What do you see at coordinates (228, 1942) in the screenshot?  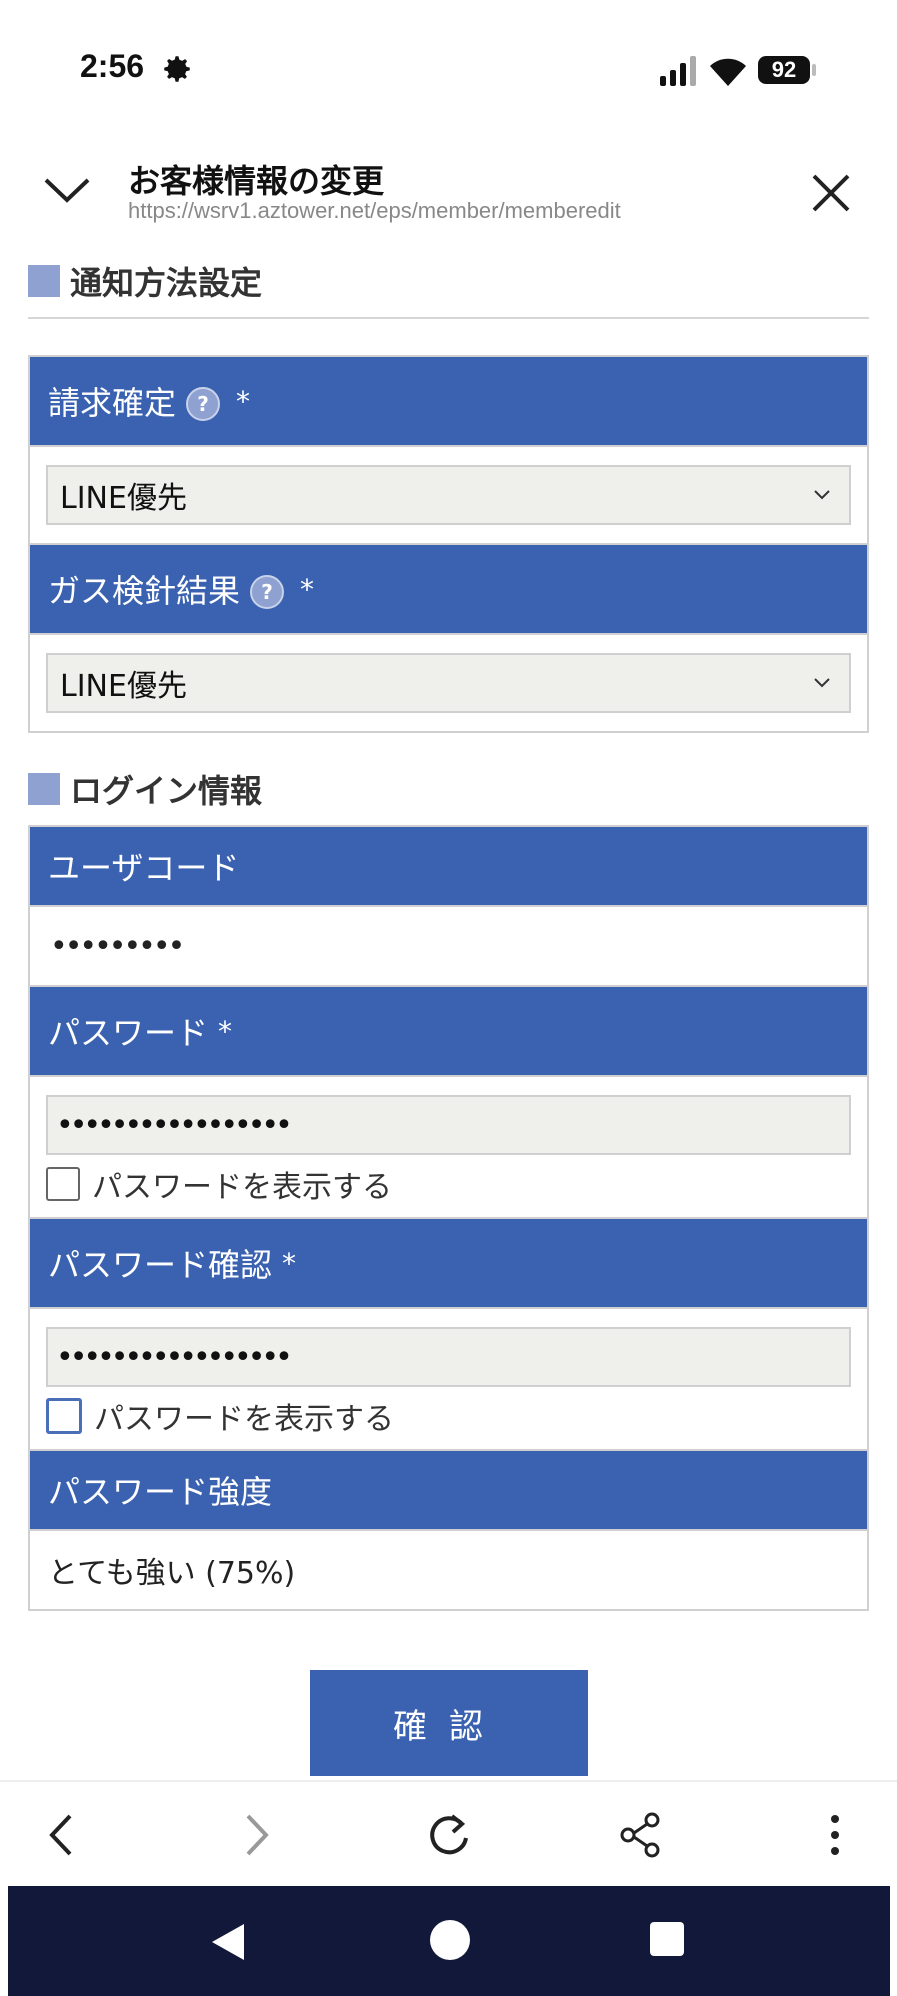 I see `nav-back-icon` at bounding box center [228, 1942].